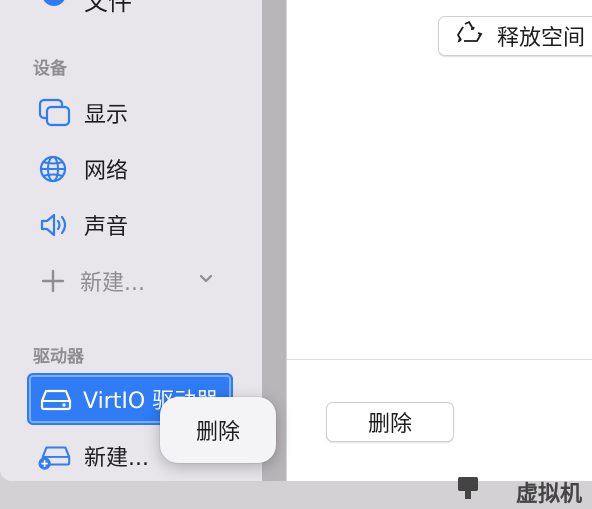  What do you see at coordinates (55, 281) in the screenshot?
I see `plus-icon` at bounding box center [55, 281].